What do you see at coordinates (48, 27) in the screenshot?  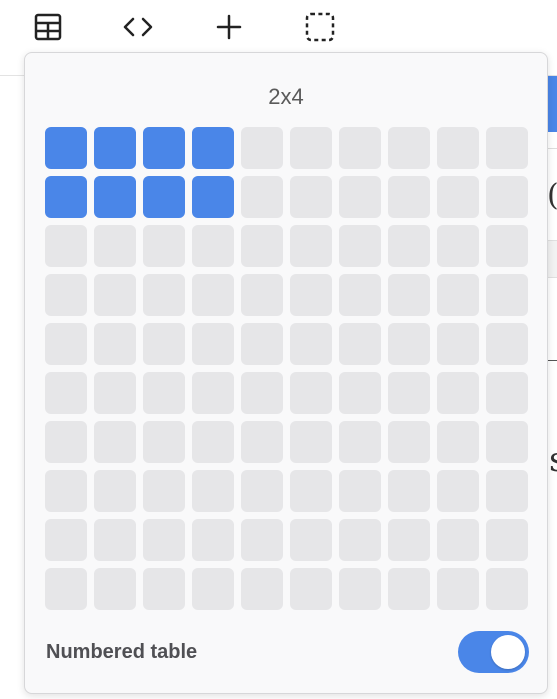 I see `insert-table-button` at bounding box center [48, 27].